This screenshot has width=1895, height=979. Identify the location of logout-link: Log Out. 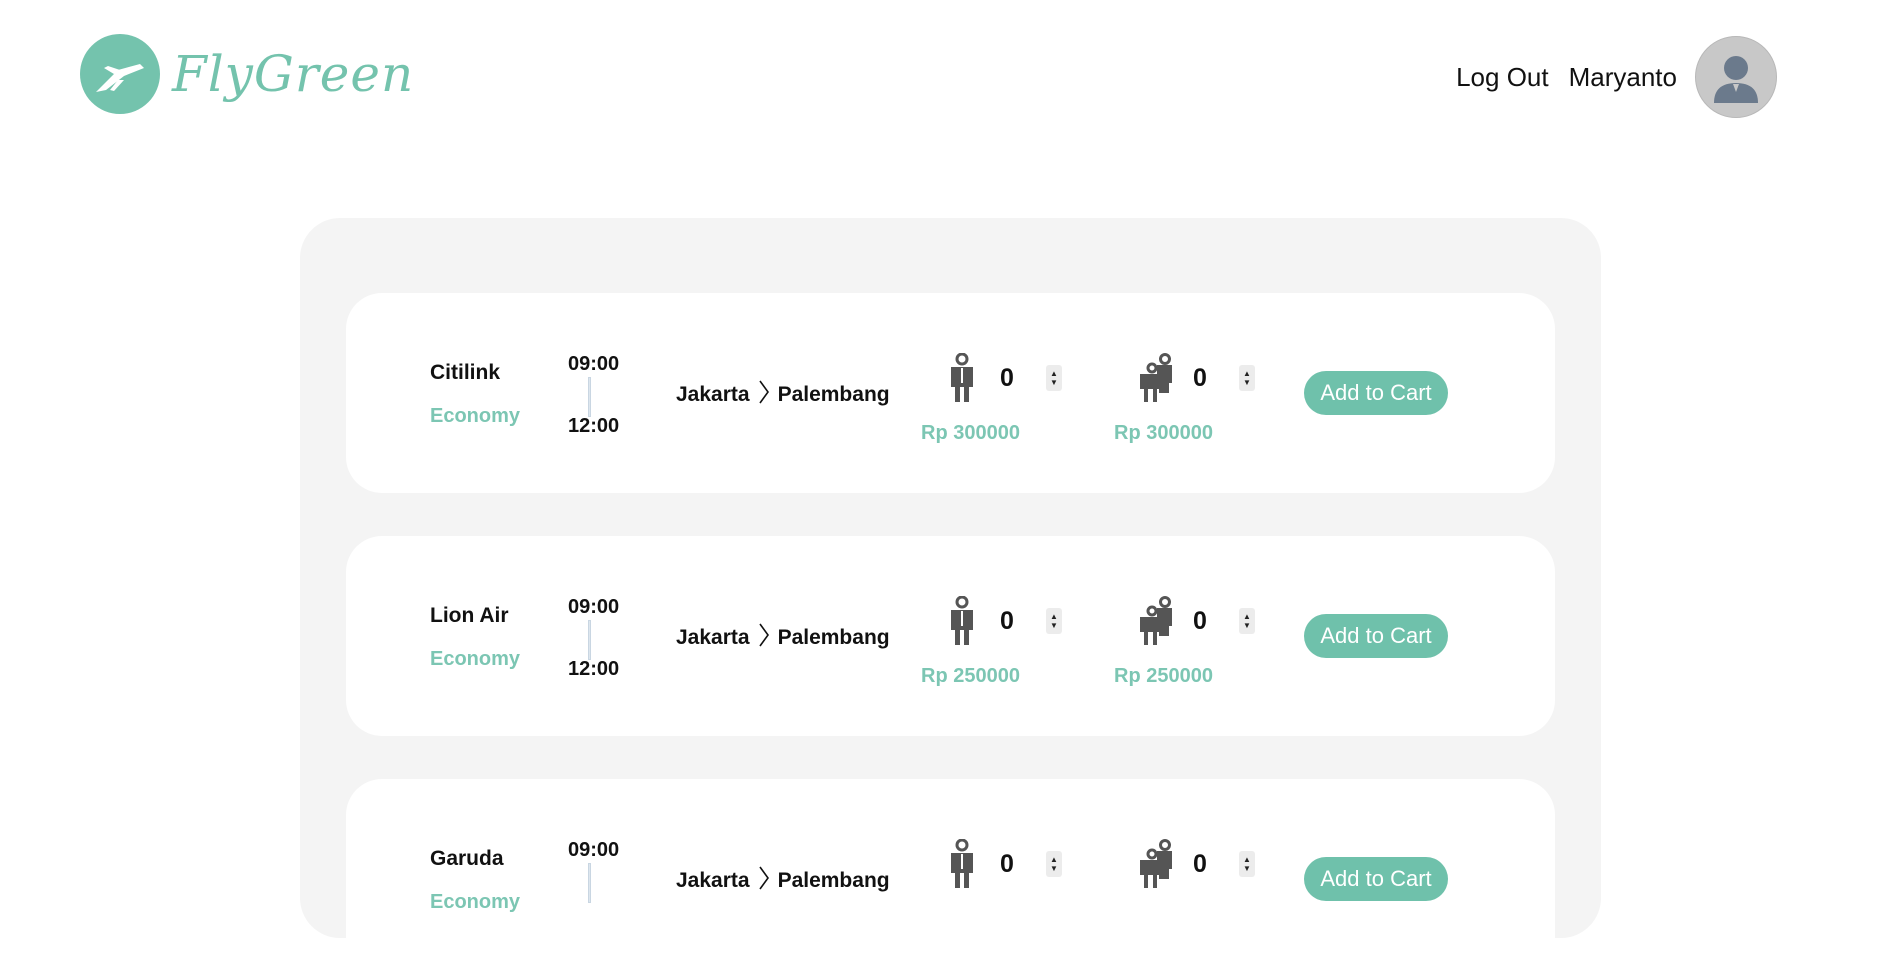
(1502, 77).